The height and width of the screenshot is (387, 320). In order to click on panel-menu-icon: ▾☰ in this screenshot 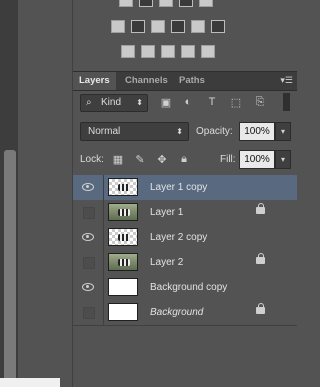, I will do `click(286, 80)`.